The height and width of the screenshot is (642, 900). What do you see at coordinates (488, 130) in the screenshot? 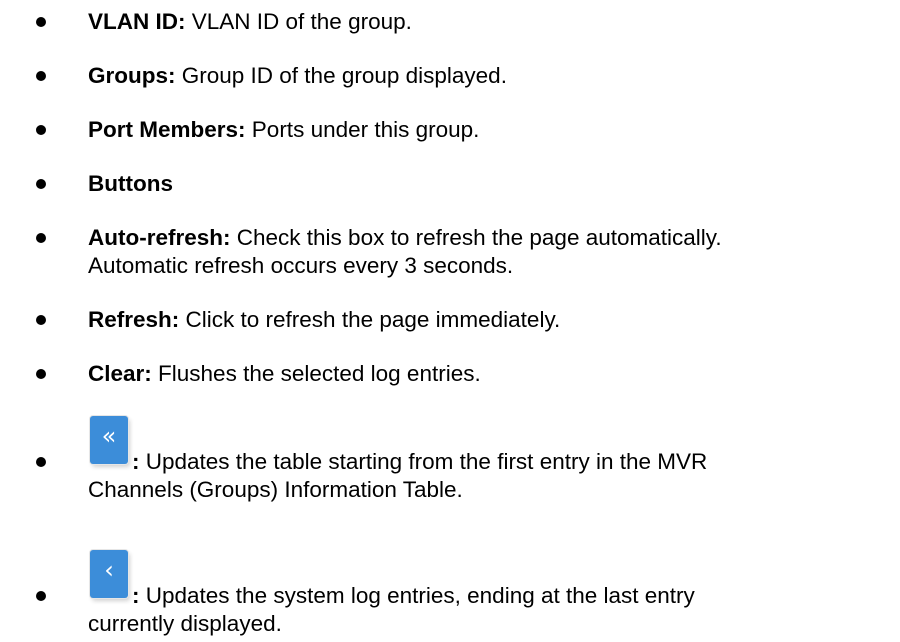
I see `item-text: Port Members: Ports under this group.` at bounding box center [488, 130].